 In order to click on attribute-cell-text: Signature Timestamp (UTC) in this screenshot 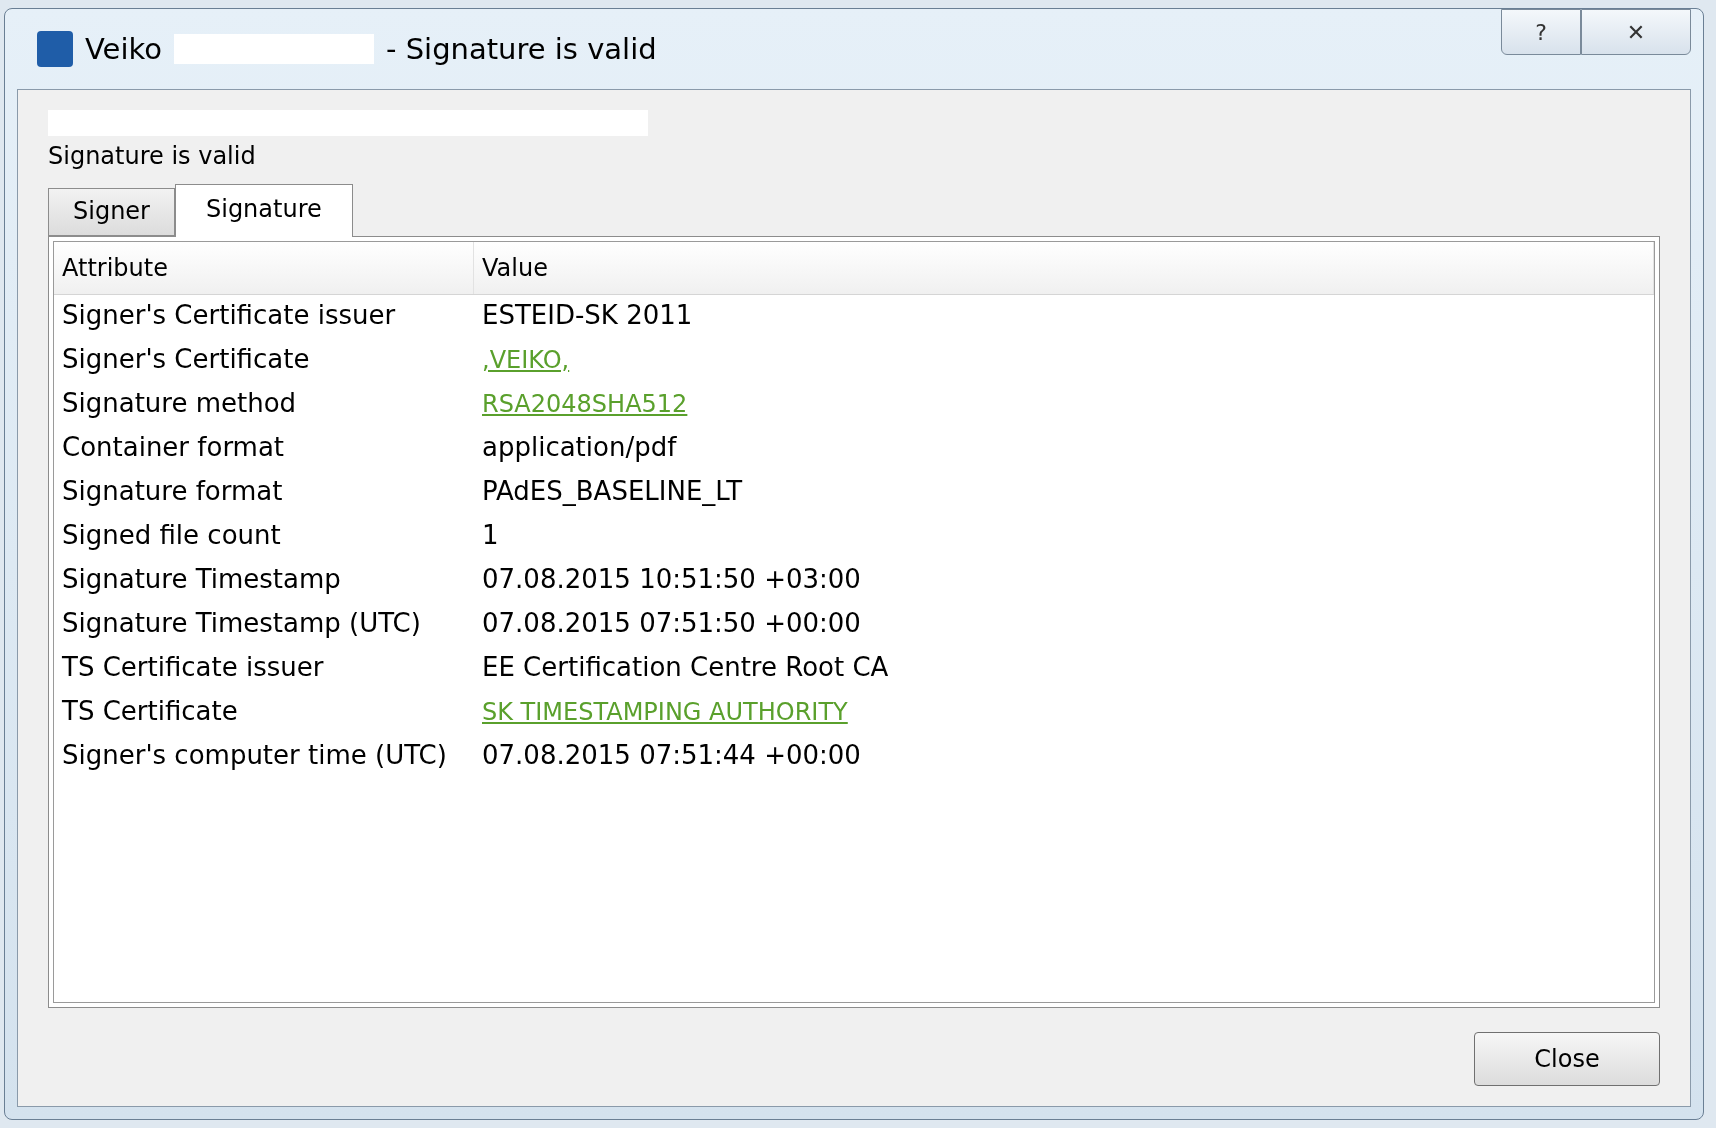, I will do `click(241, 623)`.